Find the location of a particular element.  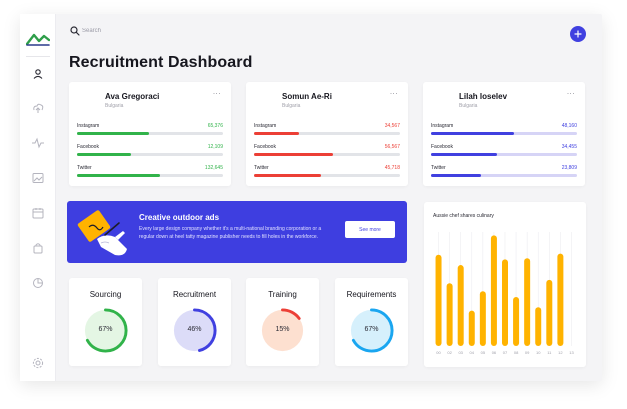

stat-row-twitter: Twitter 45,718 is located at coordinates (327, 173).